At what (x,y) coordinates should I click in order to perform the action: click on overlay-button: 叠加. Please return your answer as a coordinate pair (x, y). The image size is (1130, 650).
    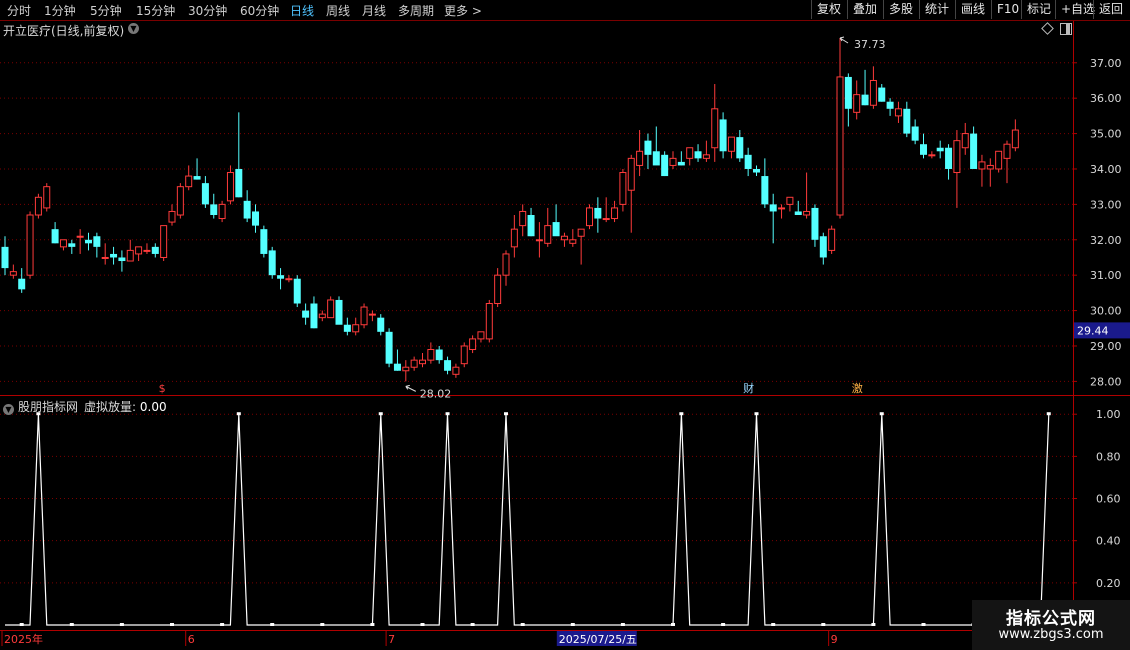
    Looking at the image, I should click on (865, 9).